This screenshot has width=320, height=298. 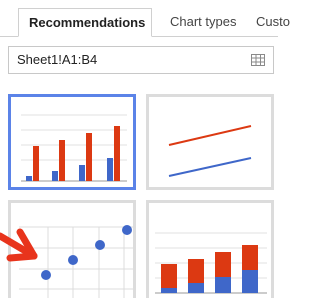 What do you see at coordinates (210, 151) in the screenshot?
I see `line-chart-preview` at bounding box center [210, 151].